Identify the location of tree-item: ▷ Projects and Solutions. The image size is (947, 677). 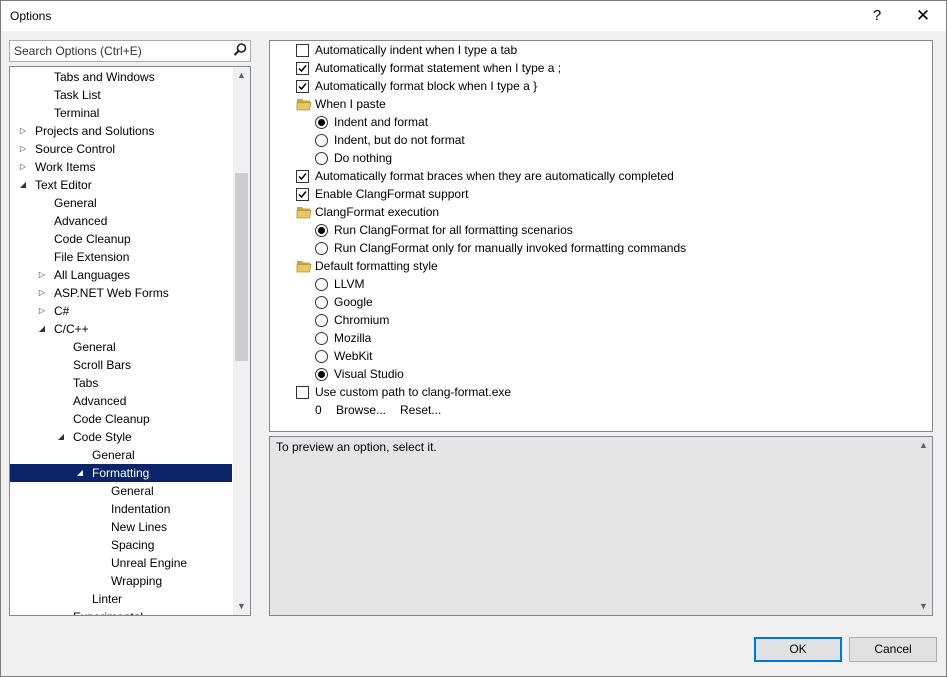
(121, 131).